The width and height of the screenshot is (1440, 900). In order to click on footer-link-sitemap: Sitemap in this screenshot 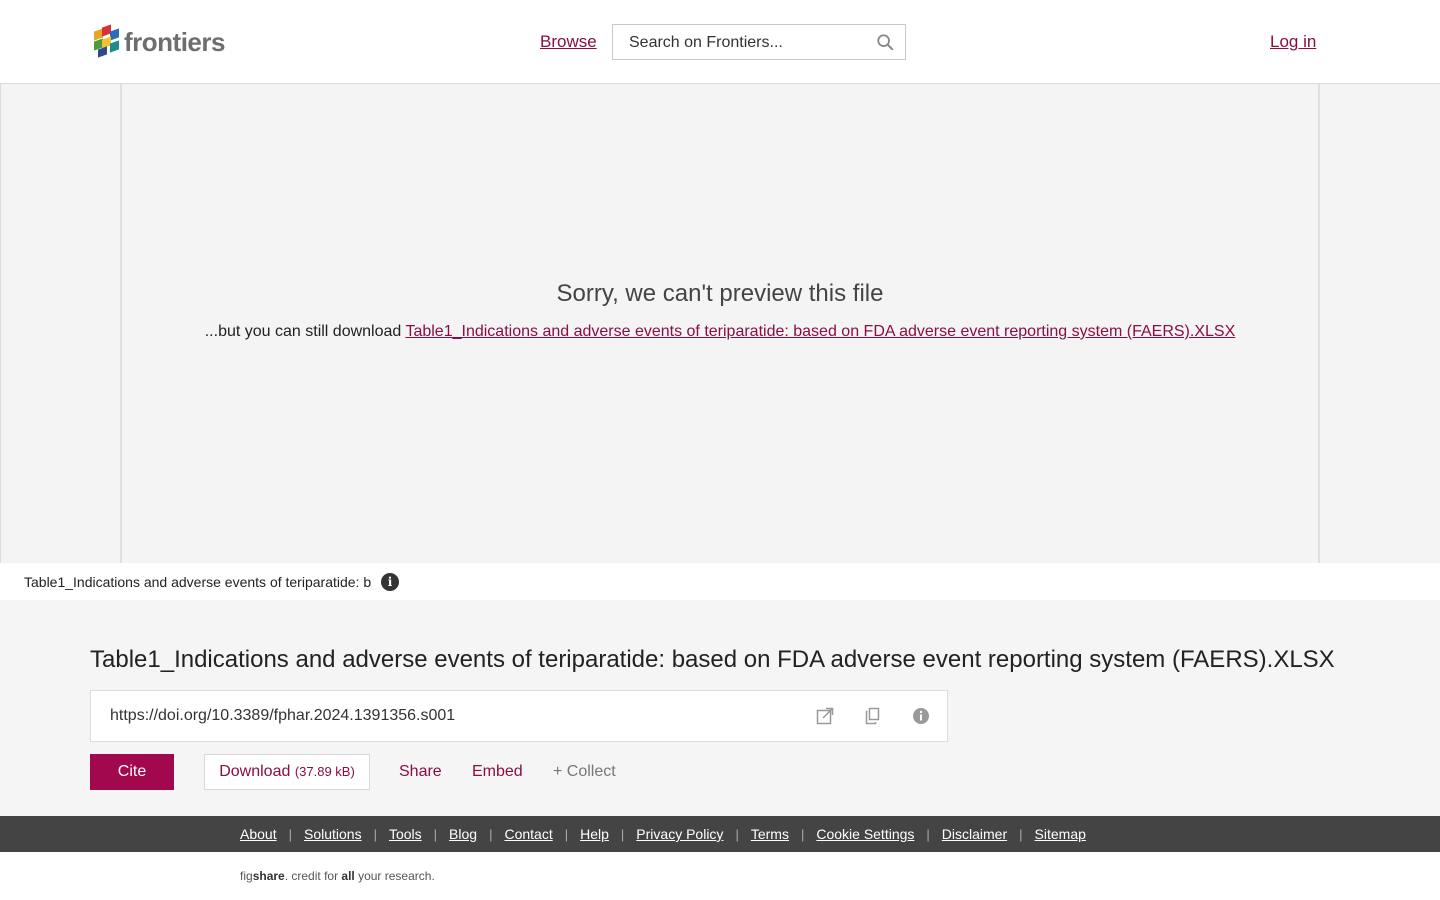, I will do `click(1060, 834)`.